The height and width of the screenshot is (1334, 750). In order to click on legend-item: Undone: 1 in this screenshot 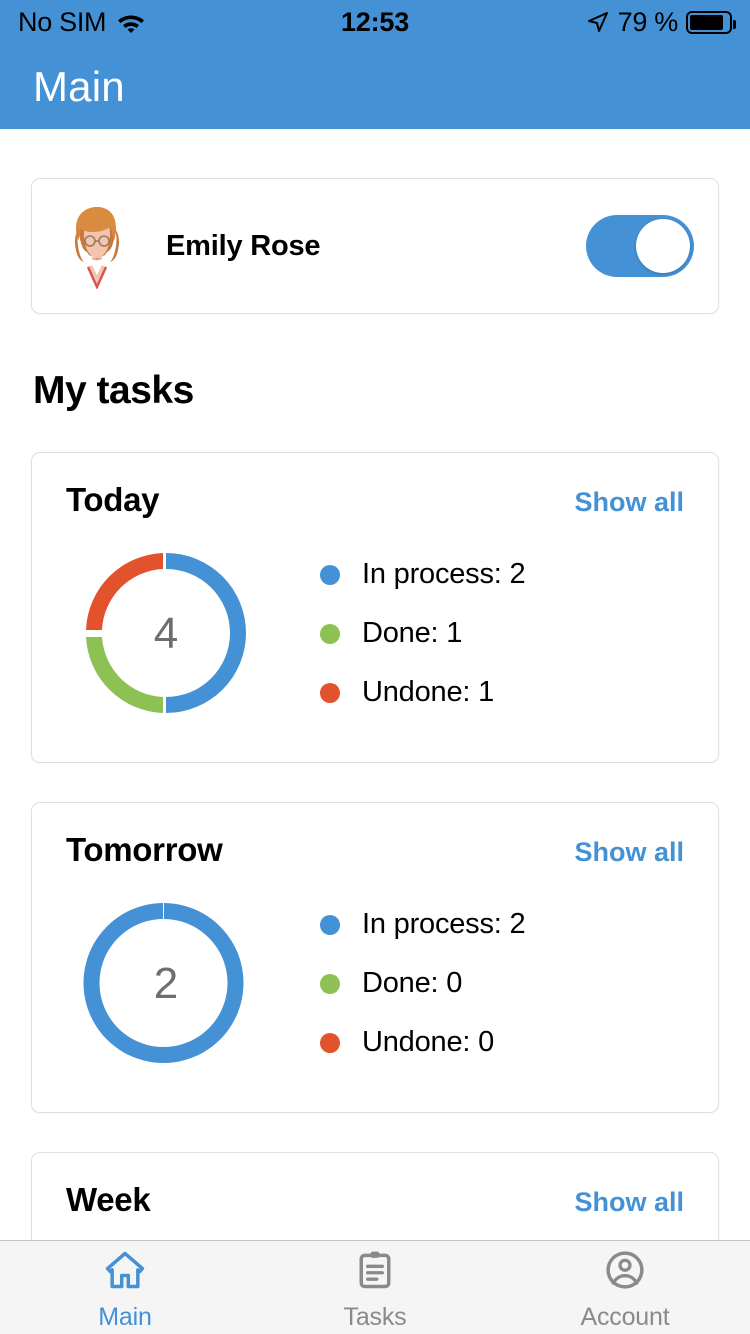, I will do `click(422, 692)`.